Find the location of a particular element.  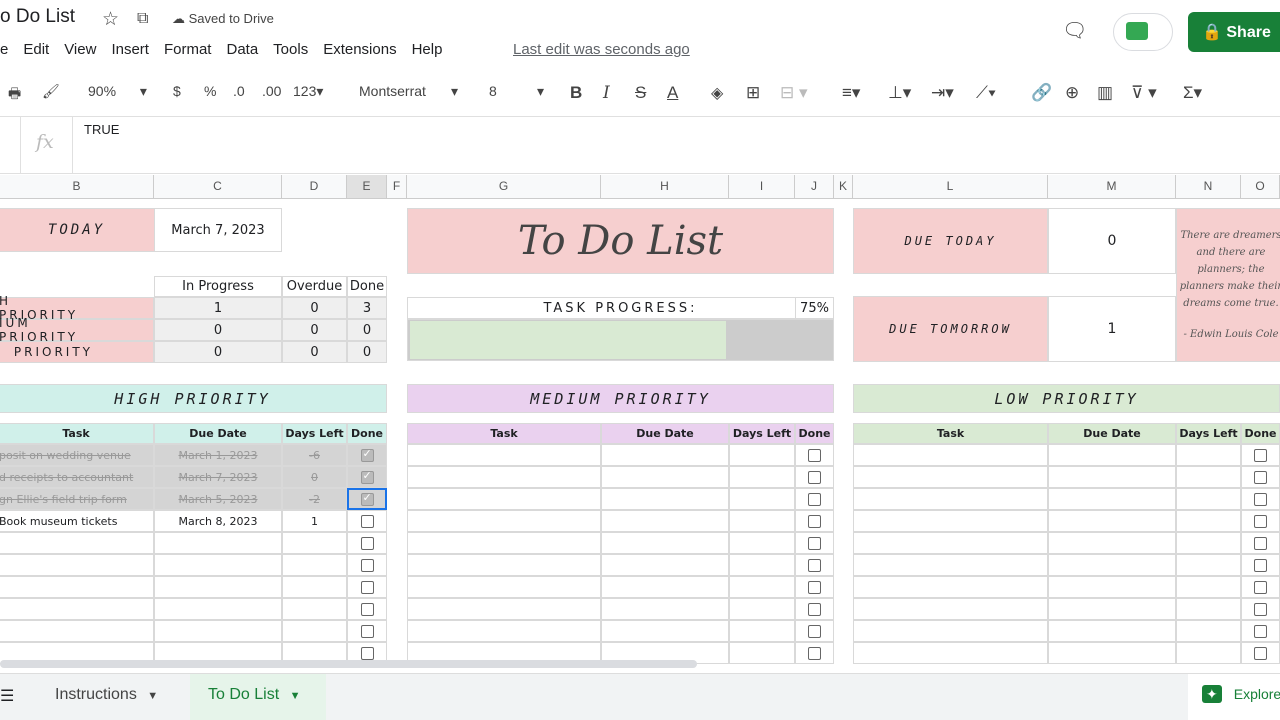

wrap-icon: ⇥▾ is located at coordinates (942, 93).